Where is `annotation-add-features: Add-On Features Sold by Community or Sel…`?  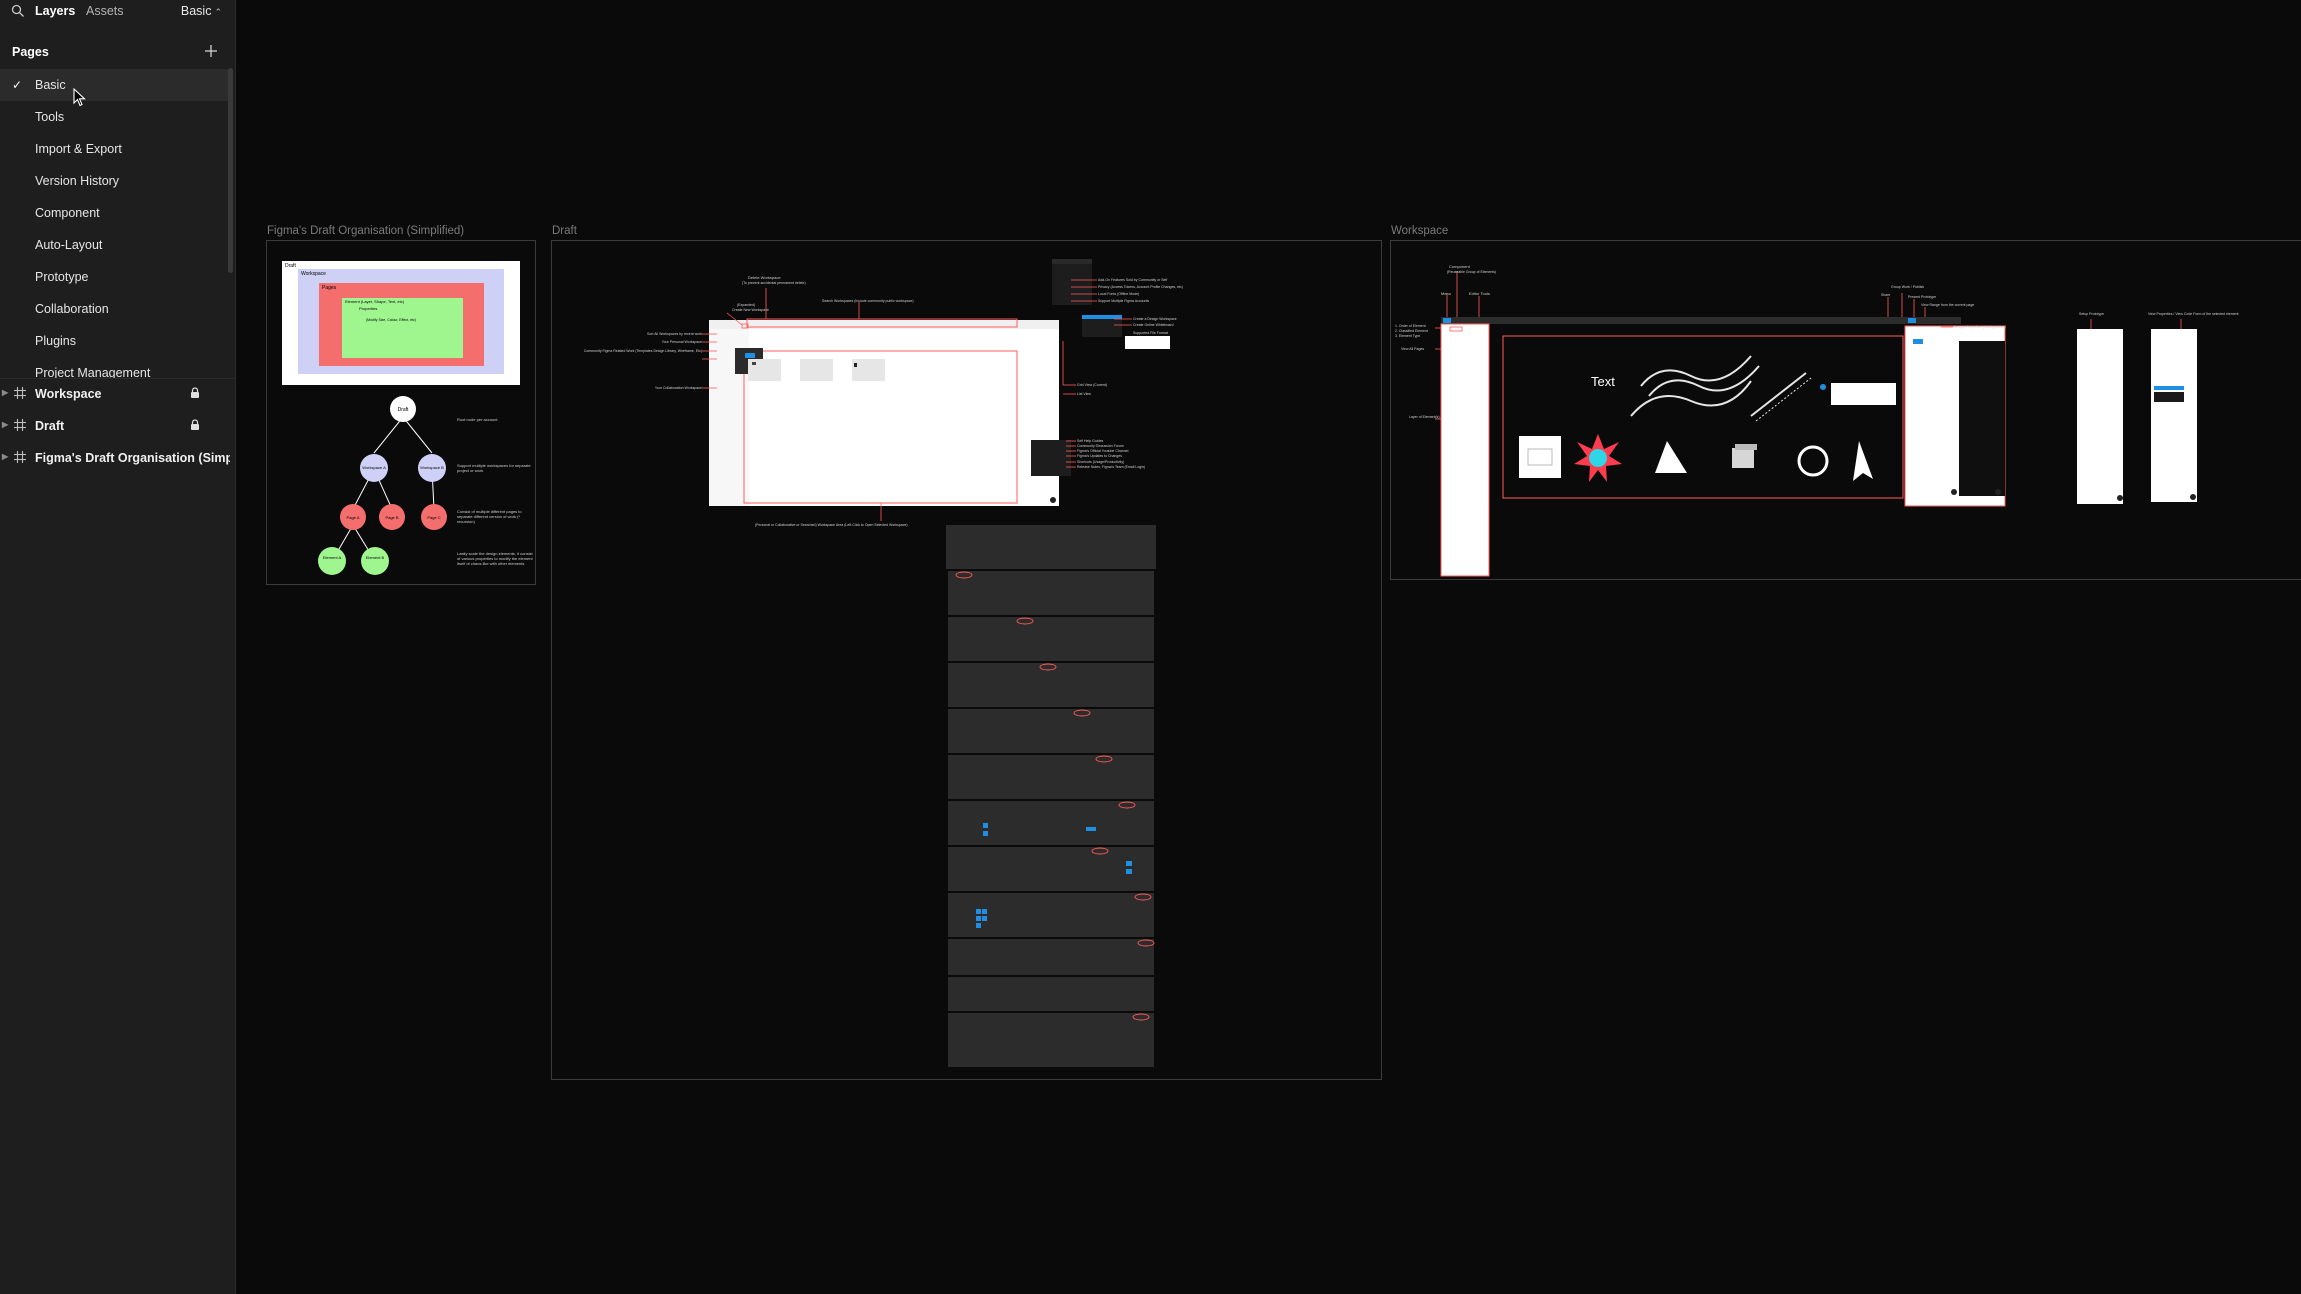
annotation-add-features: Add-On Features Sold by Community or Sel… is located at coordinates (1132, 280).